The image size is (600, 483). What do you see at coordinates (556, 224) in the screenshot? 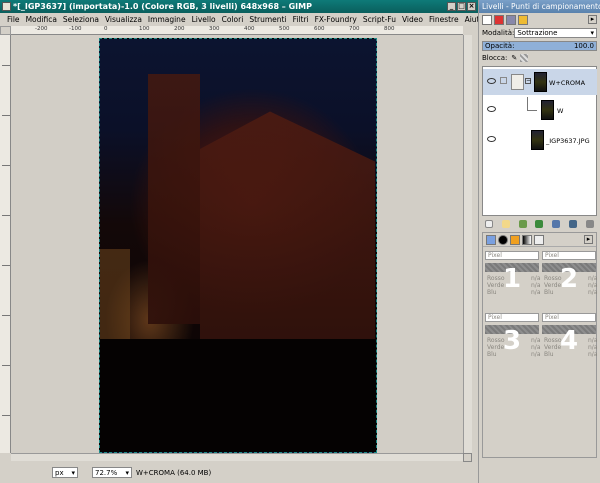
I see `duplicate-layer-icon` at bounding box center [556, 224].